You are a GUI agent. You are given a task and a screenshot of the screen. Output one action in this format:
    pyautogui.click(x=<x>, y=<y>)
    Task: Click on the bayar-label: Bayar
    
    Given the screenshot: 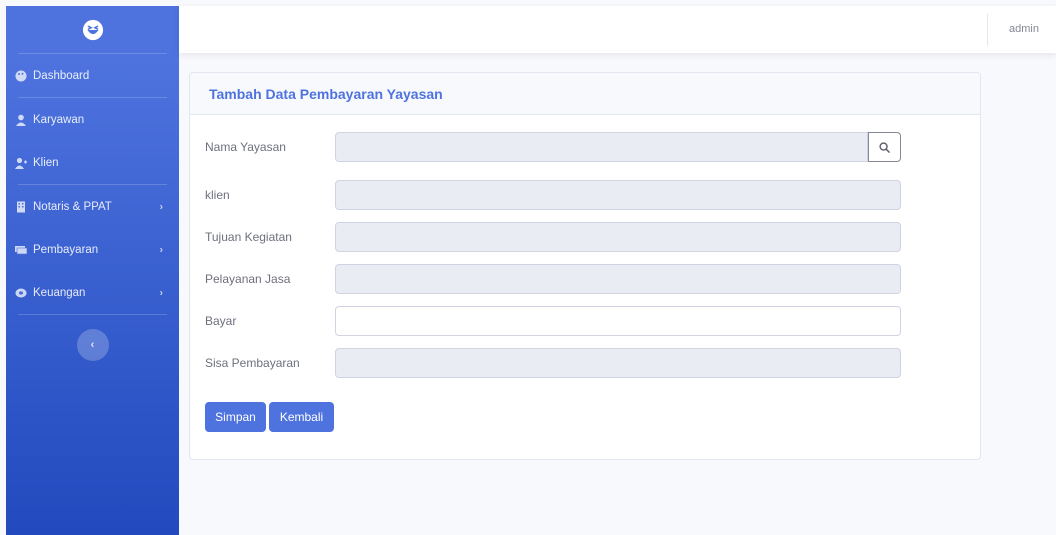 What is the action you would take?
    pyautogui.click(x=221, y=321)
    